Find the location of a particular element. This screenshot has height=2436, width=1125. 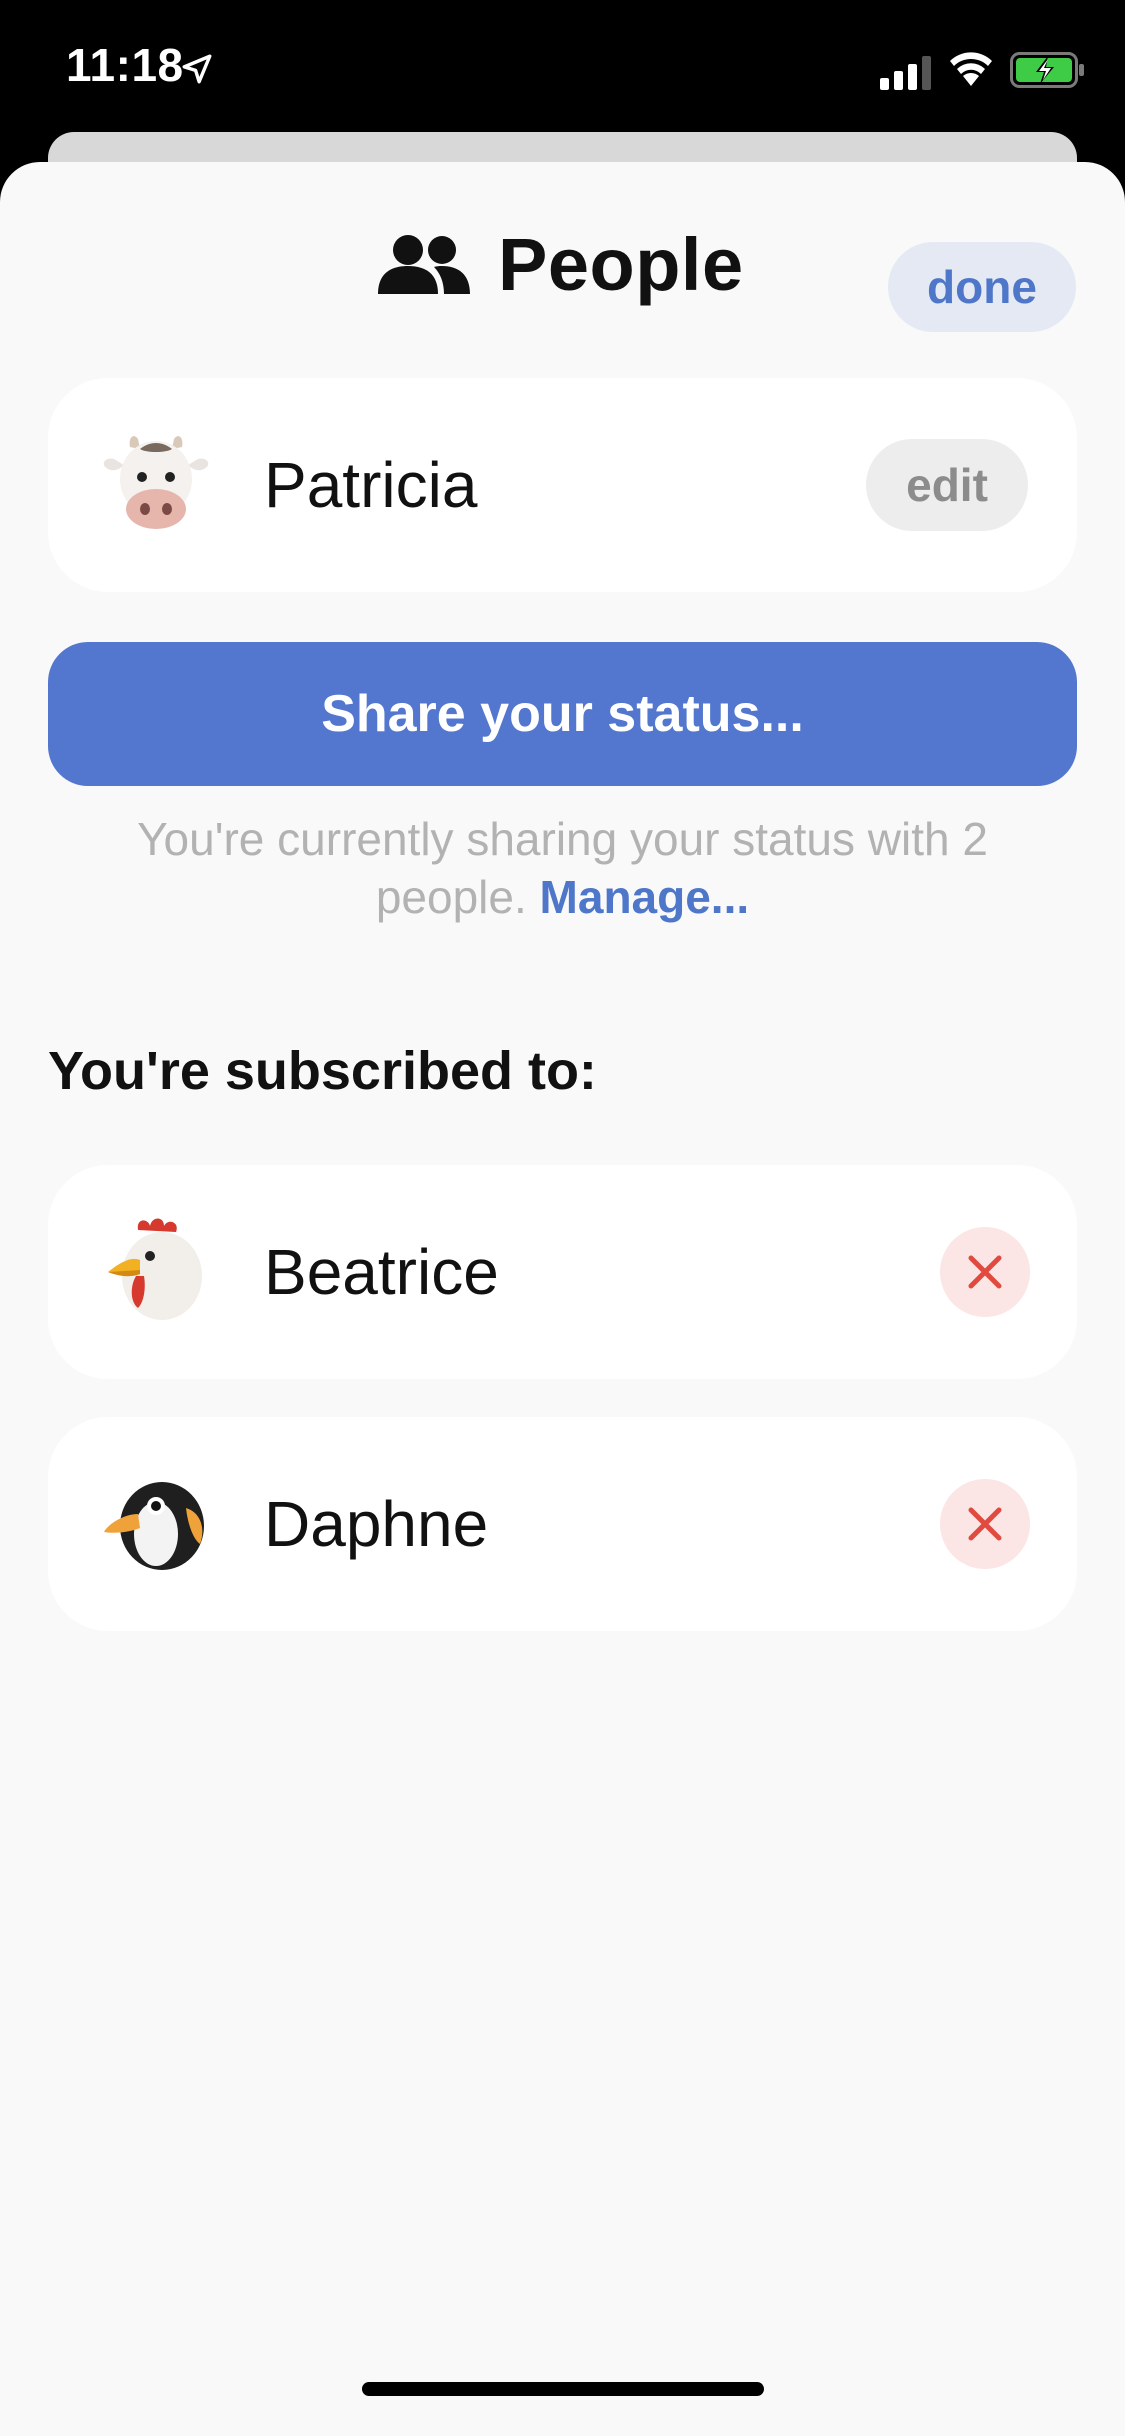

subscription-name: Daphne is located at coordinates (376, 1524).